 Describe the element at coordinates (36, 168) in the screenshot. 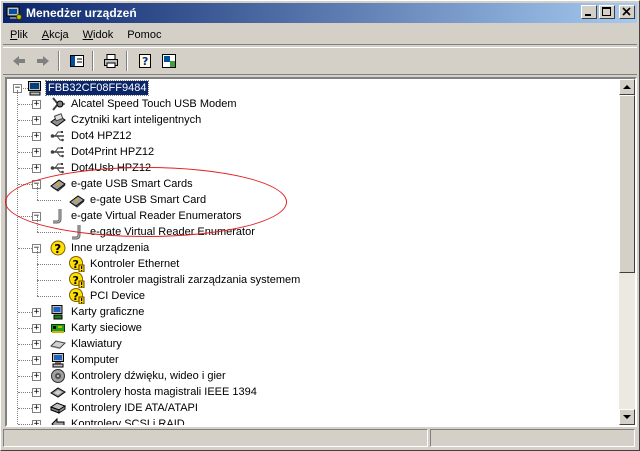

I see `expander-dot4usb-hpz12: +` at that location.